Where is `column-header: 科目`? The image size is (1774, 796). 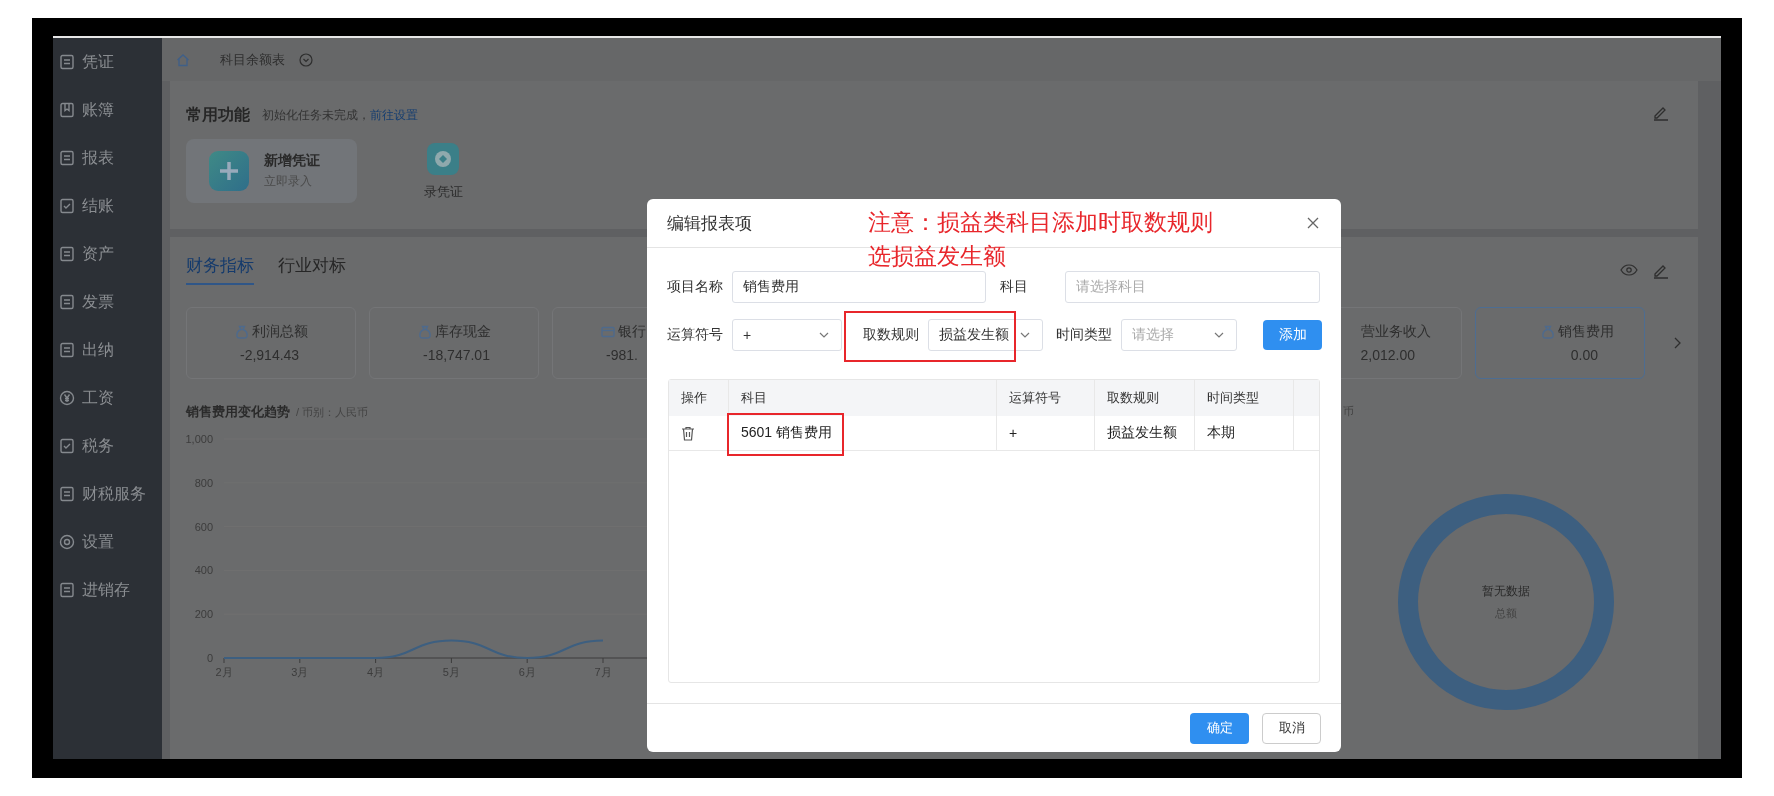
column-header: 科目 is located at coordinates (863, 398).